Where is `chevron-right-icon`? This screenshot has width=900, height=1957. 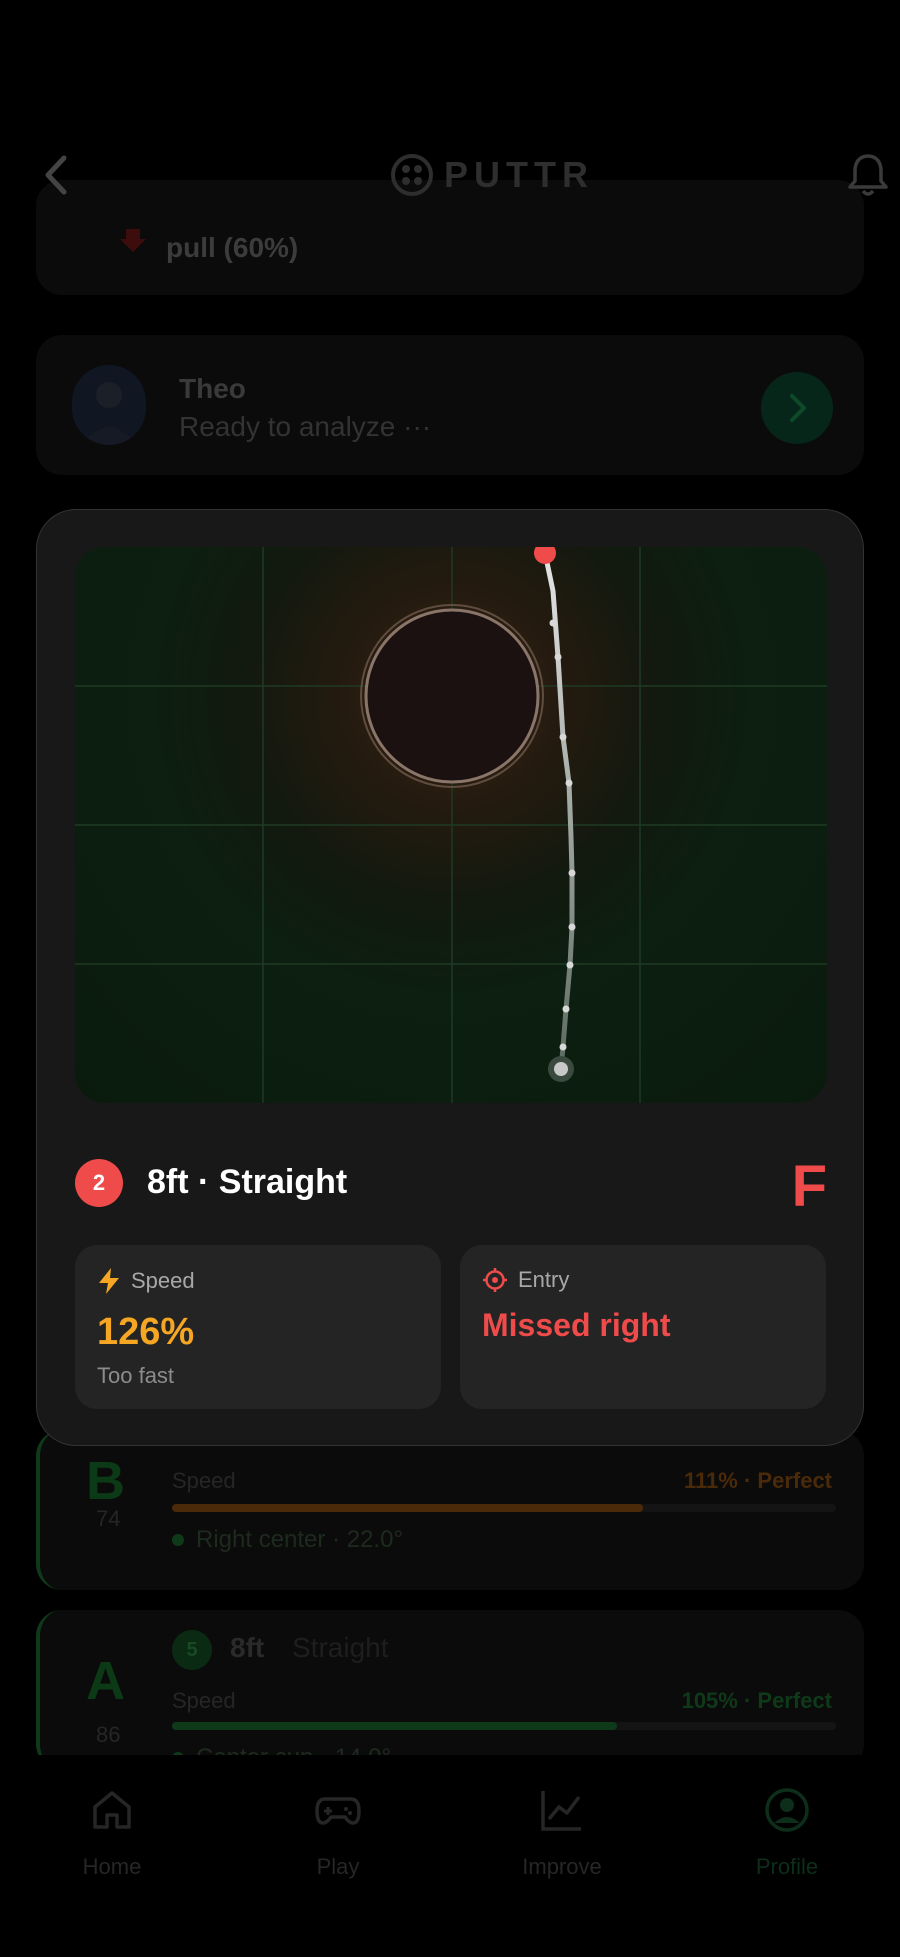
chevron-right-icon is located at coordinates (798, 408).